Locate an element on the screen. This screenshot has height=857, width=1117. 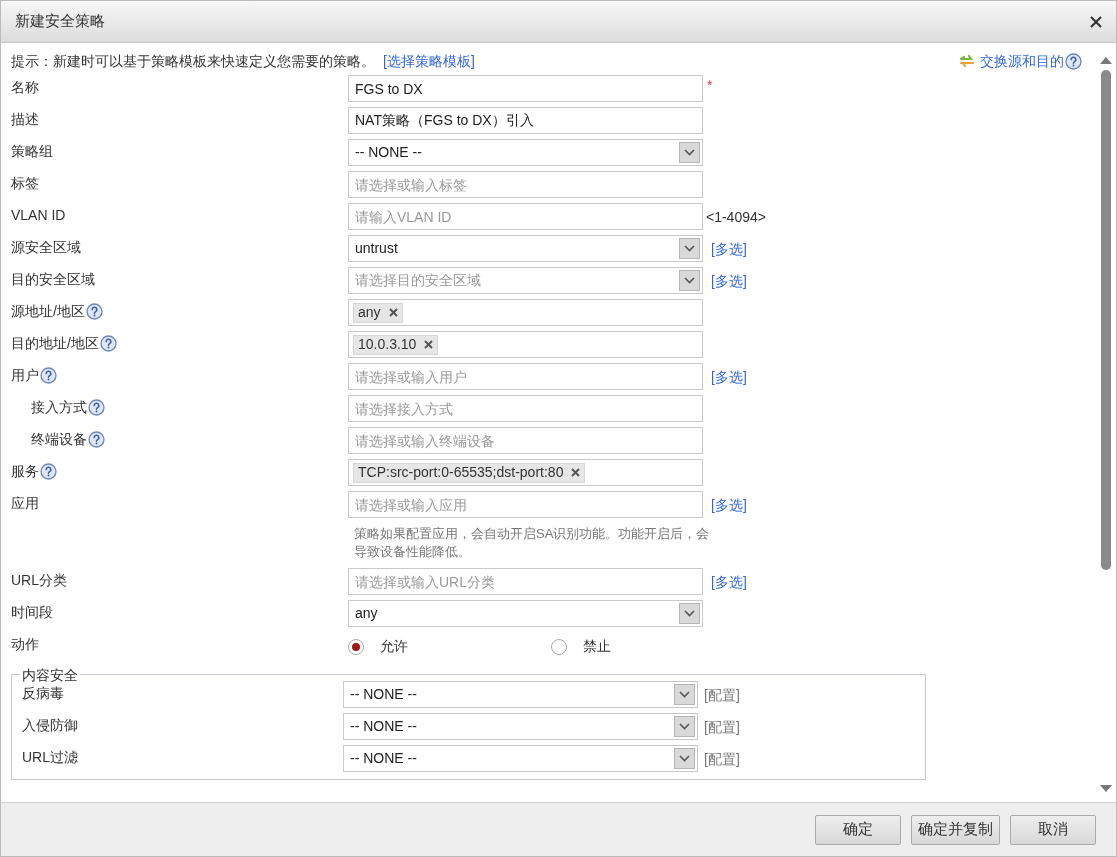
tag-field: TCP:src-port:0-65535;dst-port:80 is located at coordinates (525, 472).